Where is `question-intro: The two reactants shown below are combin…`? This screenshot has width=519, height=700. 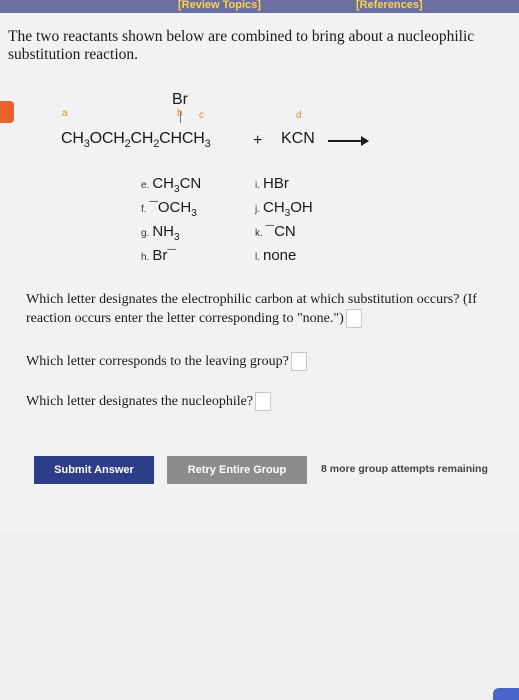
question-intro: The two reactants shown below are combin… is located at coordinates (241, 45).